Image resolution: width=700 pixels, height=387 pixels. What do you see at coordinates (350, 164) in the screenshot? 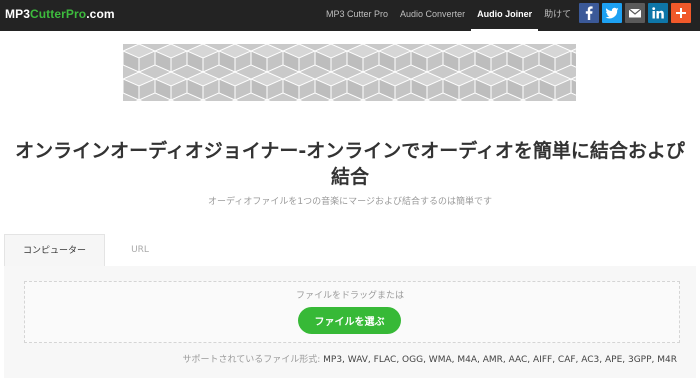
I see `page-title: オンラインオーディオジョイナー-オンラインでオーディオを簡単に結合およぴ結合` at bounding box center [350, 164].